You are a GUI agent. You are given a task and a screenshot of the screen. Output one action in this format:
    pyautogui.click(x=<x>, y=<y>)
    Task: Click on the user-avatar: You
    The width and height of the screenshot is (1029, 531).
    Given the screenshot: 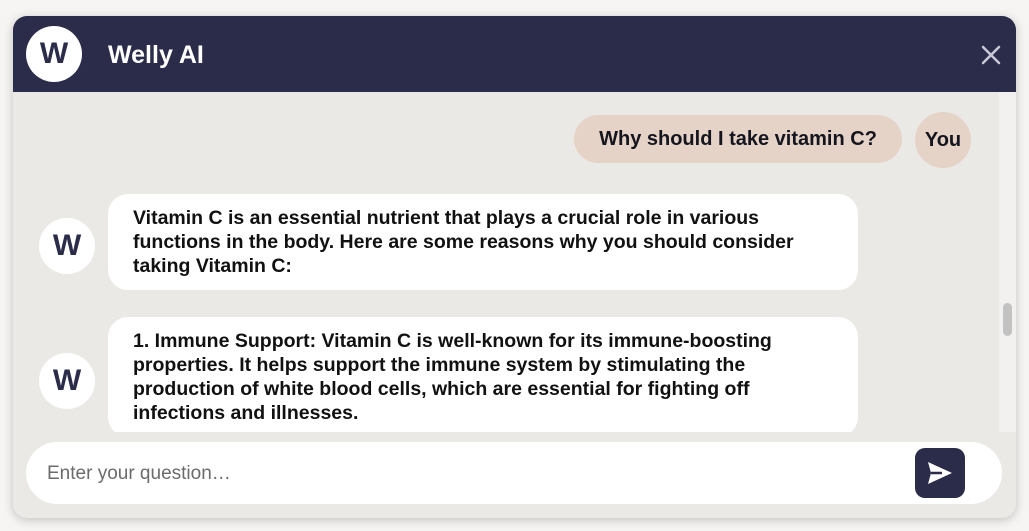 What is the action you would take?
    pyautogui.click(x=943, y=140)
    